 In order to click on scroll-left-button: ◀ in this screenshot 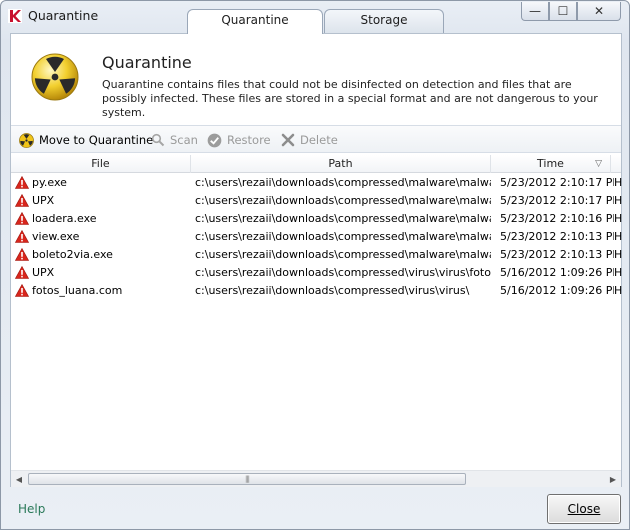, I will do `click(19, 479)`.